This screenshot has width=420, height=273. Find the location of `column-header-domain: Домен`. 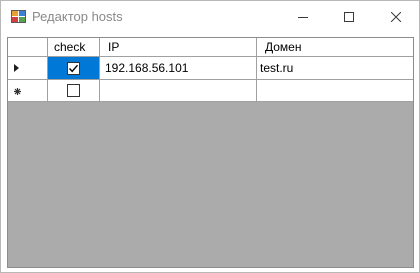

column-header-domain: Домен is located at coordinates (335, 47).